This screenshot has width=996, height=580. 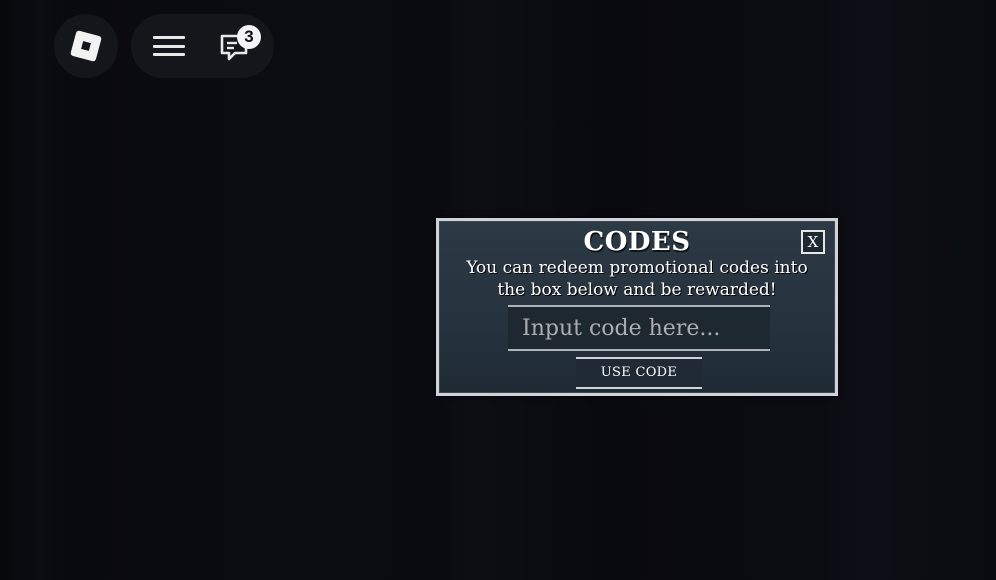 I want to click on hamburger-menu-icon, so click(x=169, y=46).